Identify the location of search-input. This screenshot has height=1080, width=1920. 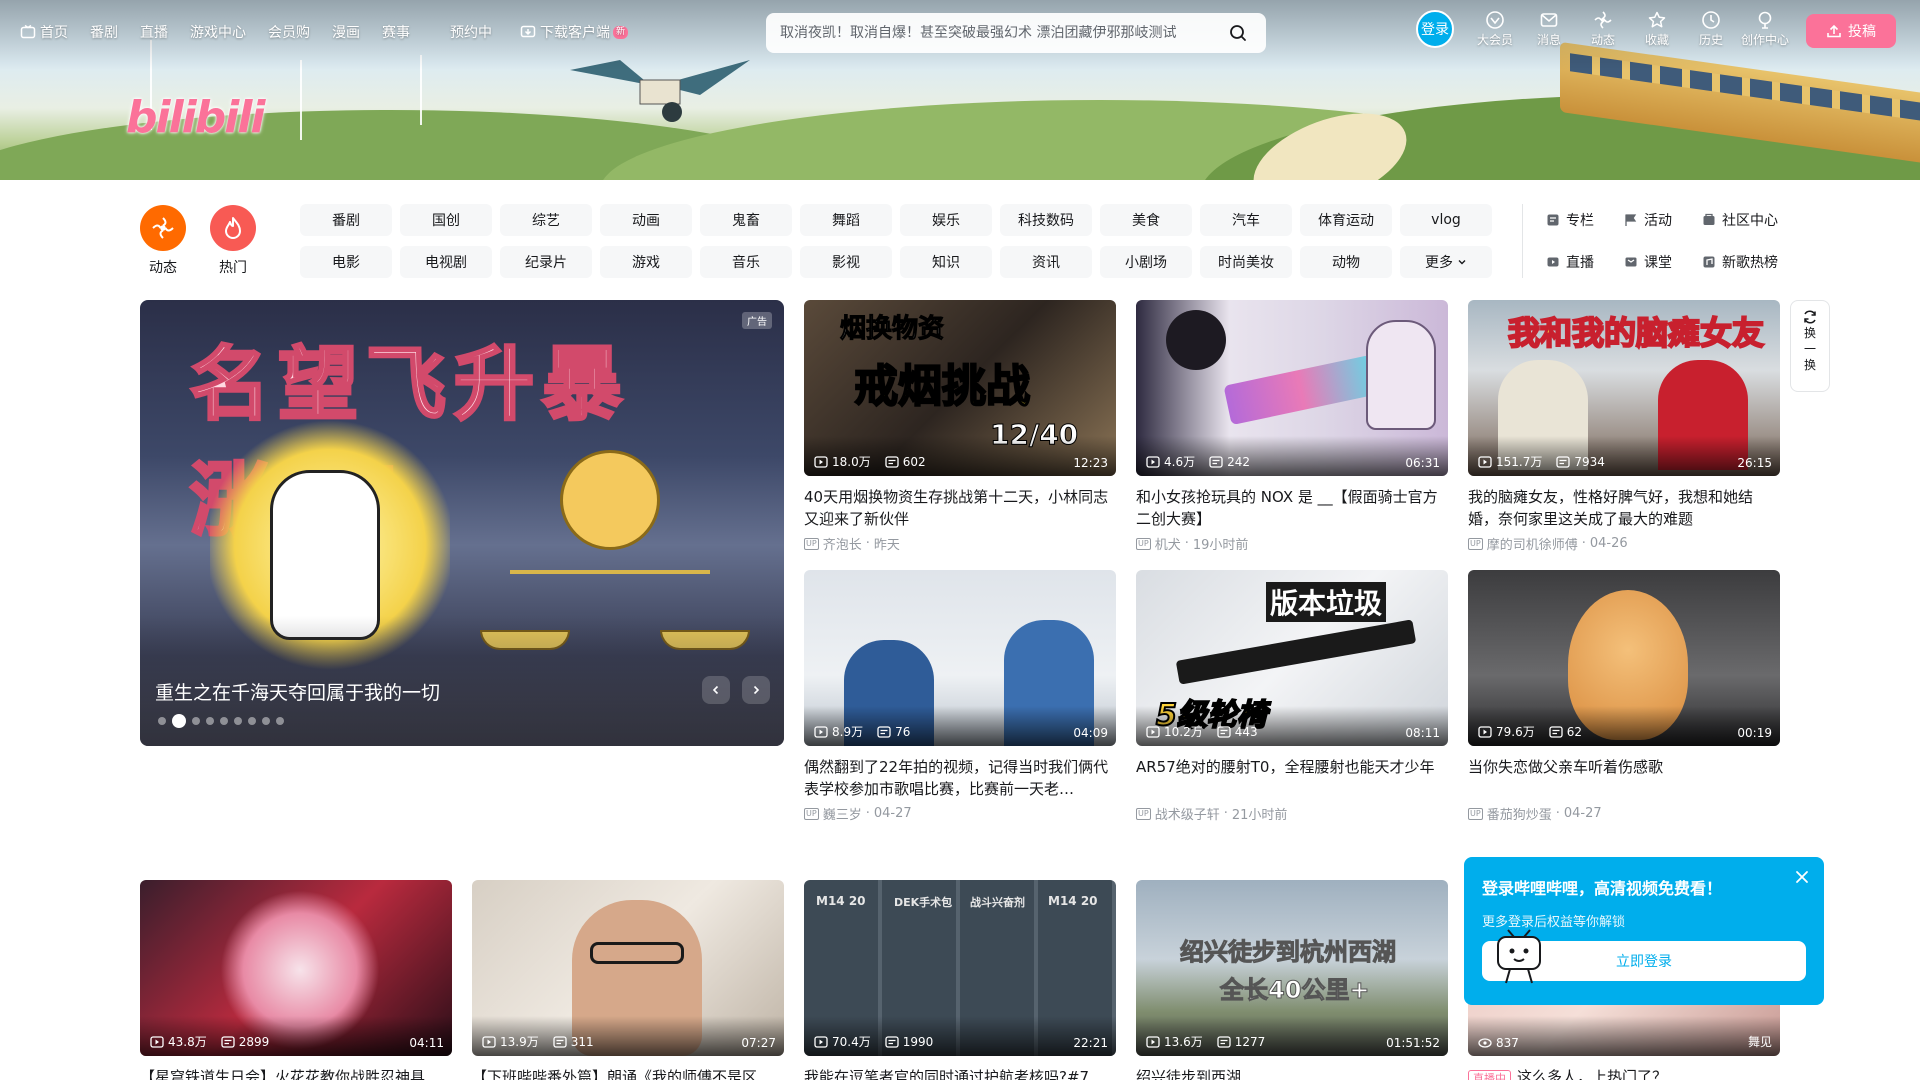
(1001, 33).